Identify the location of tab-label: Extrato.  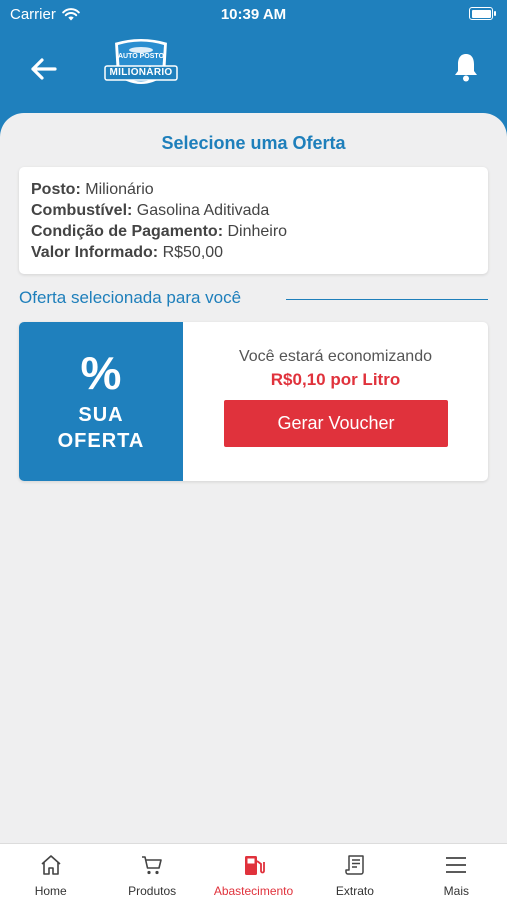
(354, 891).